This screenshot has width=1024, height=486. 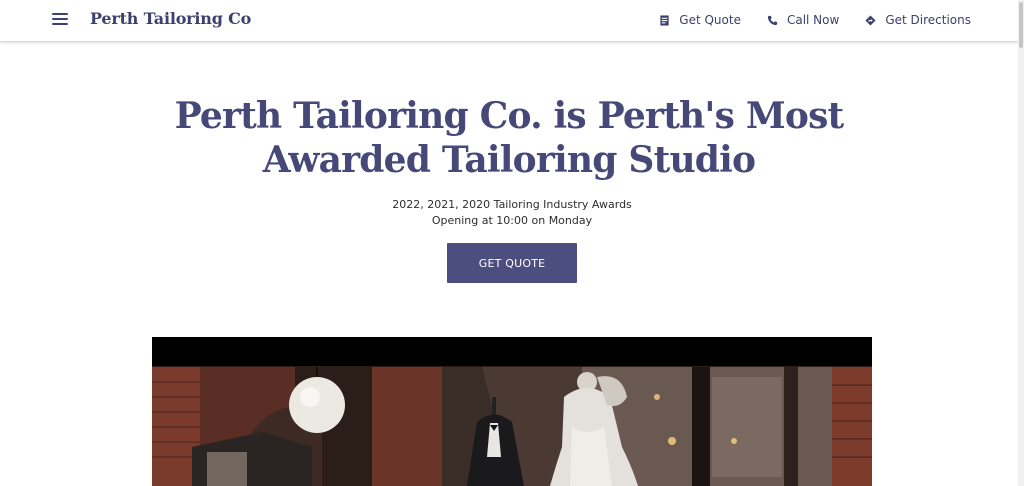 I want to click on call-now-label: Call Now, so click(x=813, y=20).